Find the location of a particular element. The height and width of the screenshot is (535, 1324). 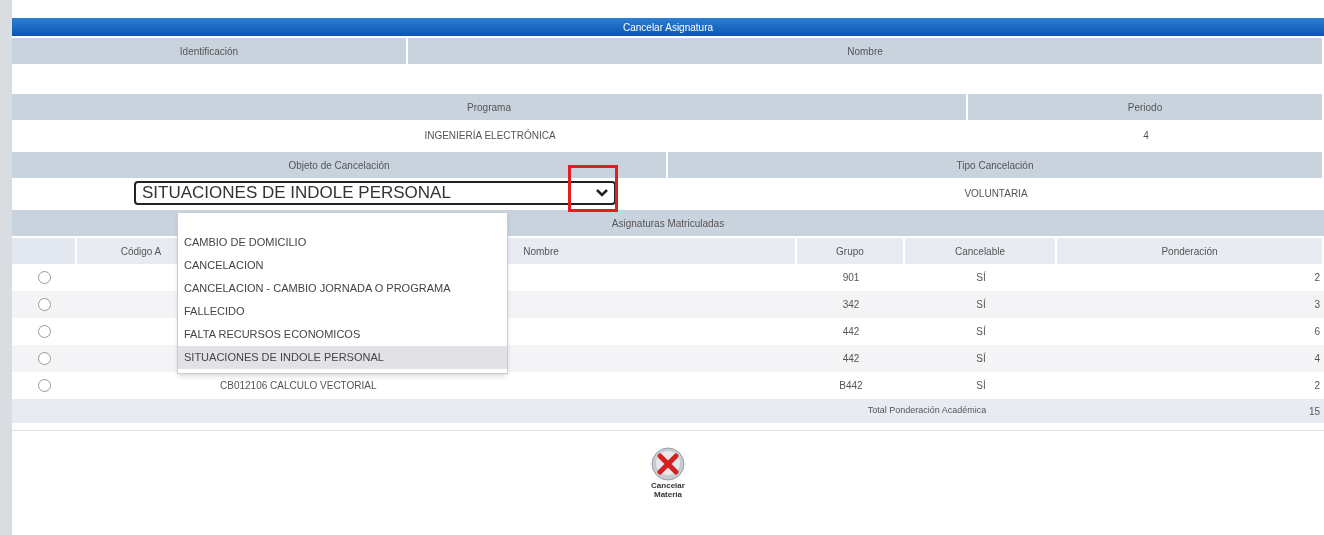

column-header: Identificación is located at coordinates (210, 51).